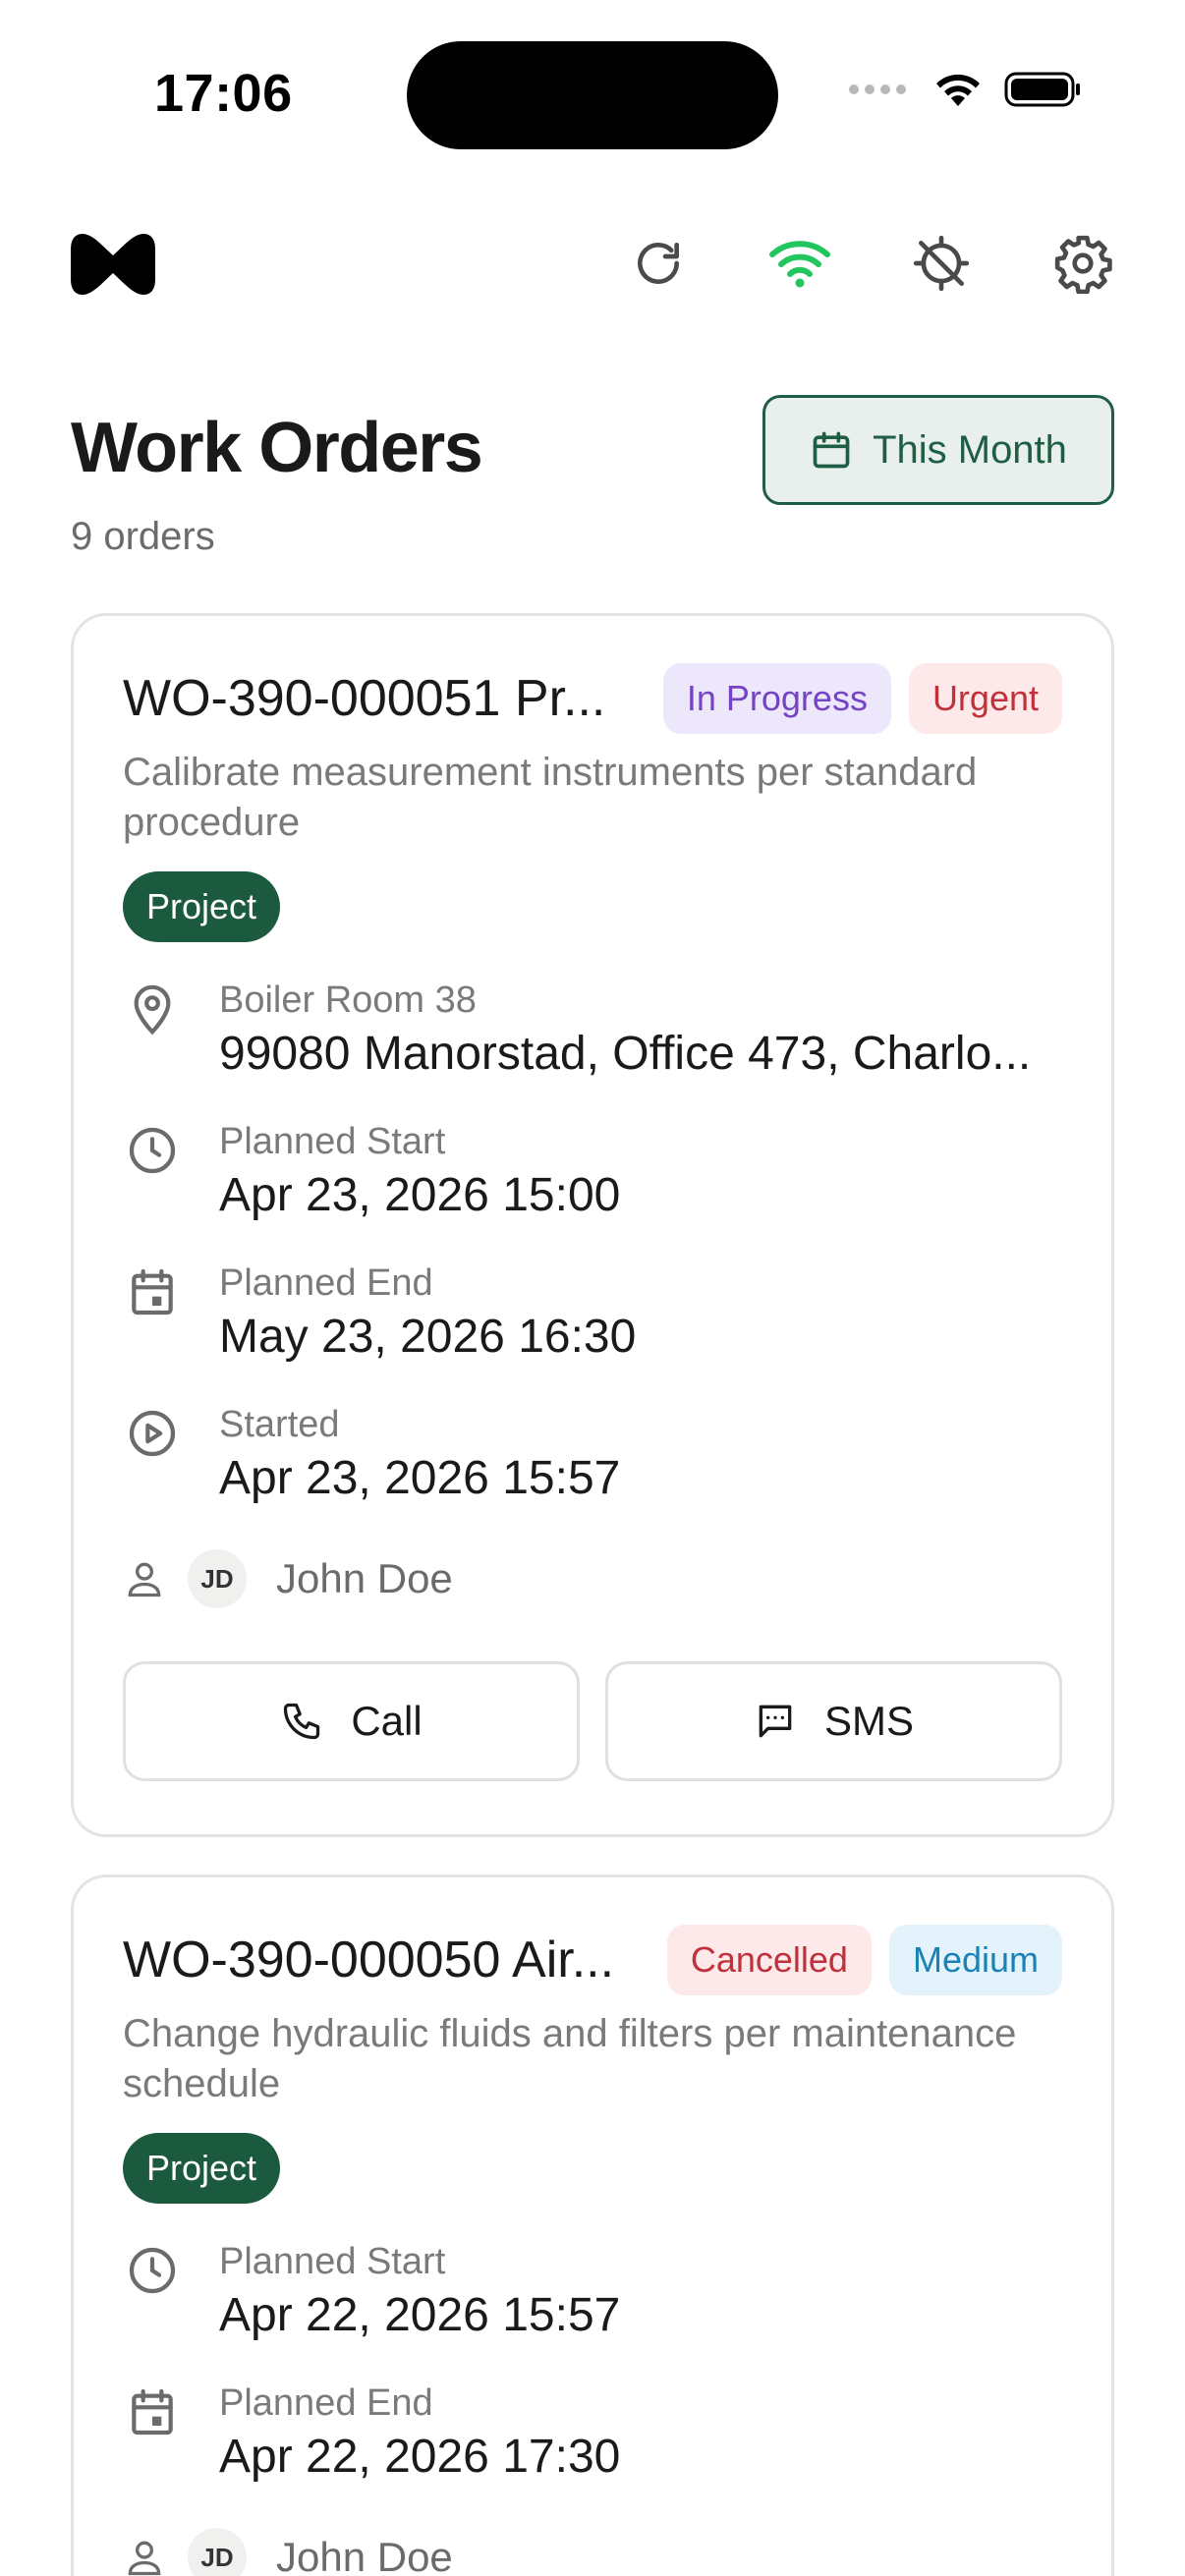 The image size is (1185, 2576). Describe the element at coordinates (152, 1010) in the screenshot. I see `location-pin-icon` at that location.